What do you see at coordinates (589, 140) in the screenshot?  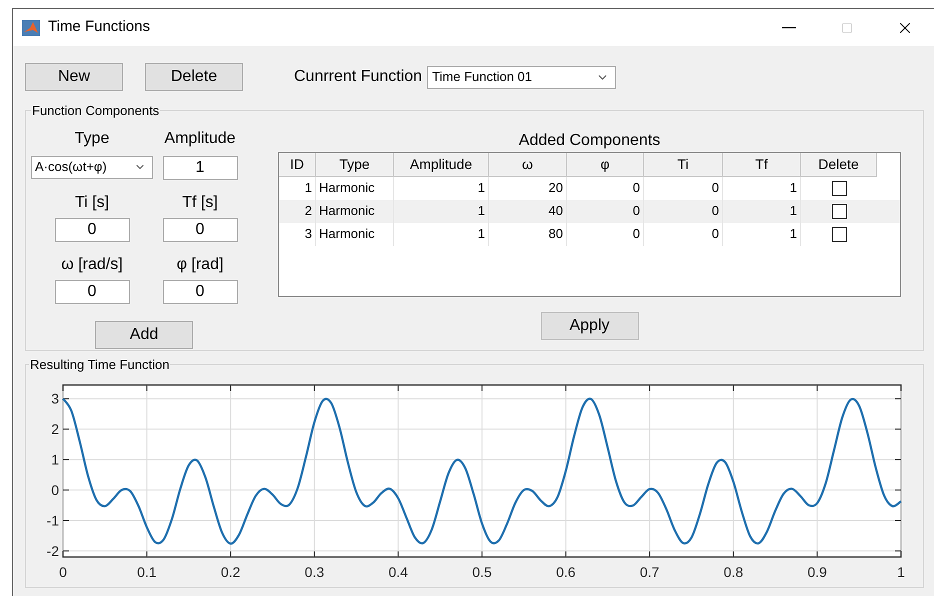 I see `table-title: Added Components` at bounding box center [589, 140].